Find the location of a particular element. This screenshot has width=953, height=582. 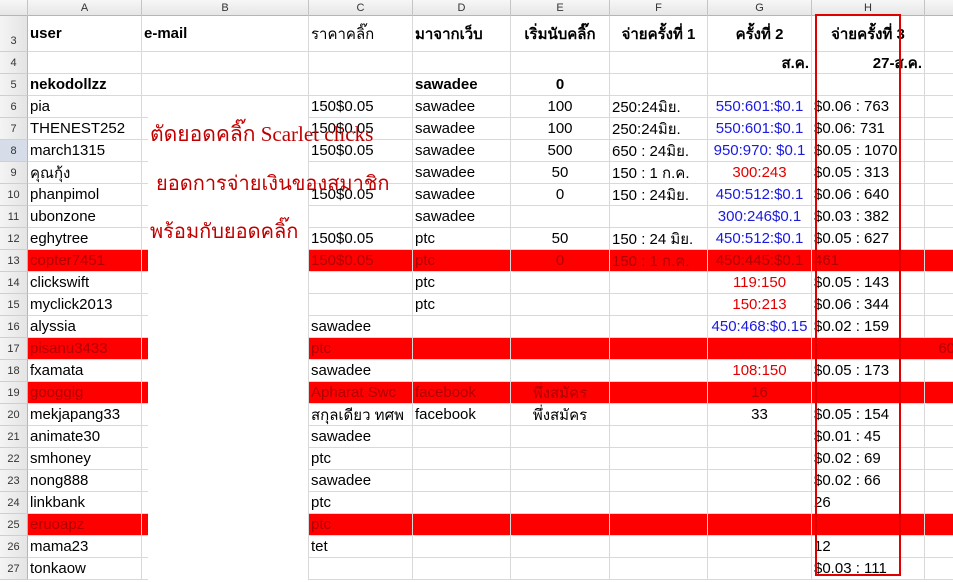

cell-a: ubonzone is located at coordinates (85, 216).